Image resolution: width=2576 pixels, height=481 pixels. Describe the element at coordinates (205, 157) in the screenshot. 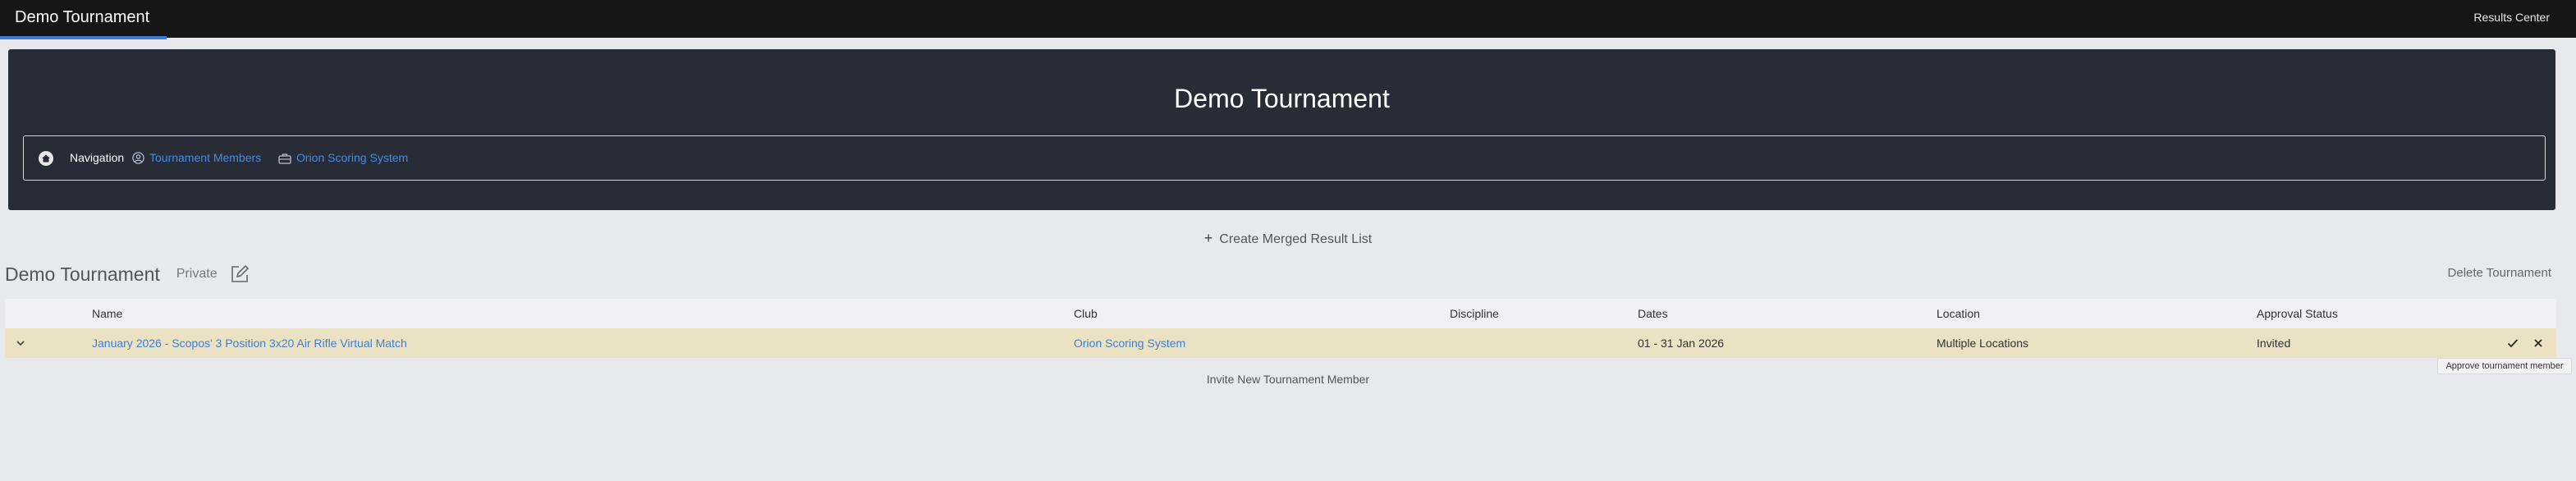

I see `tournament-members-label: Tournament Members` at that location.